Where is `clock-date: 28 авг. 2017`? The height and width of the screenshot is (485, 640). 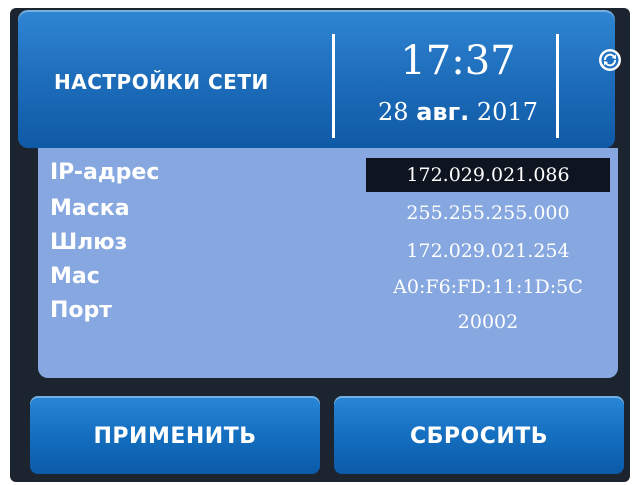
clock-date: 28 авг. 2017 is located at coordinates (458, 112).